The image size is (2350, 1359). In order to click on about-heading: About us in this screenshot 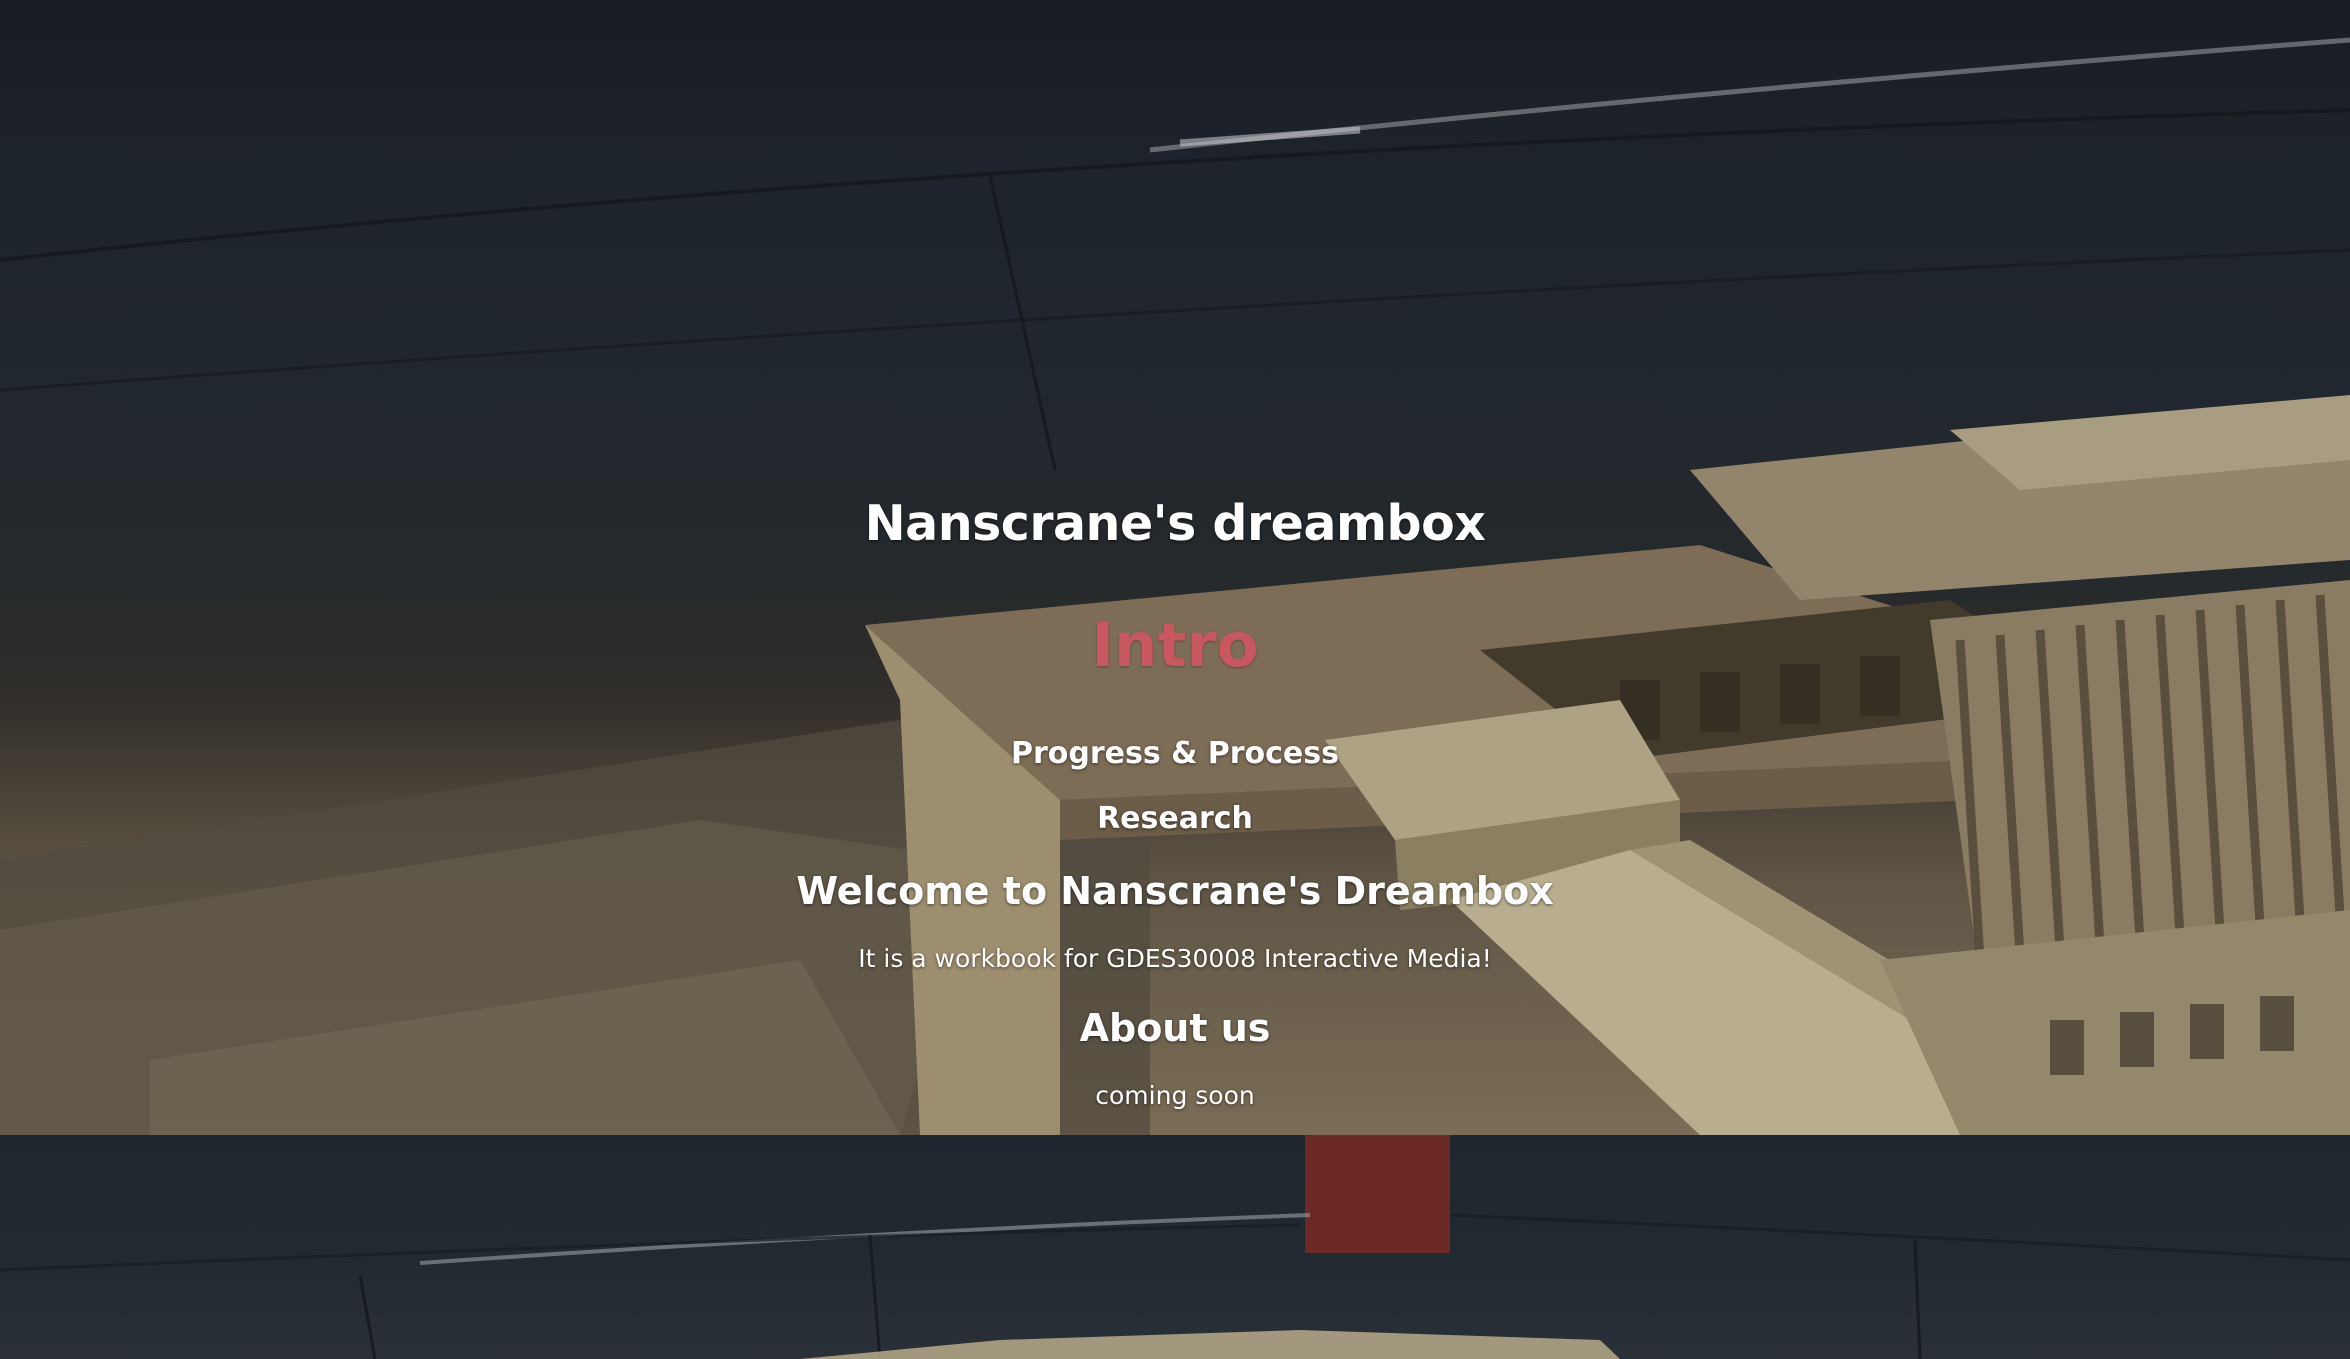, I will do `click(1175, 1028)`.